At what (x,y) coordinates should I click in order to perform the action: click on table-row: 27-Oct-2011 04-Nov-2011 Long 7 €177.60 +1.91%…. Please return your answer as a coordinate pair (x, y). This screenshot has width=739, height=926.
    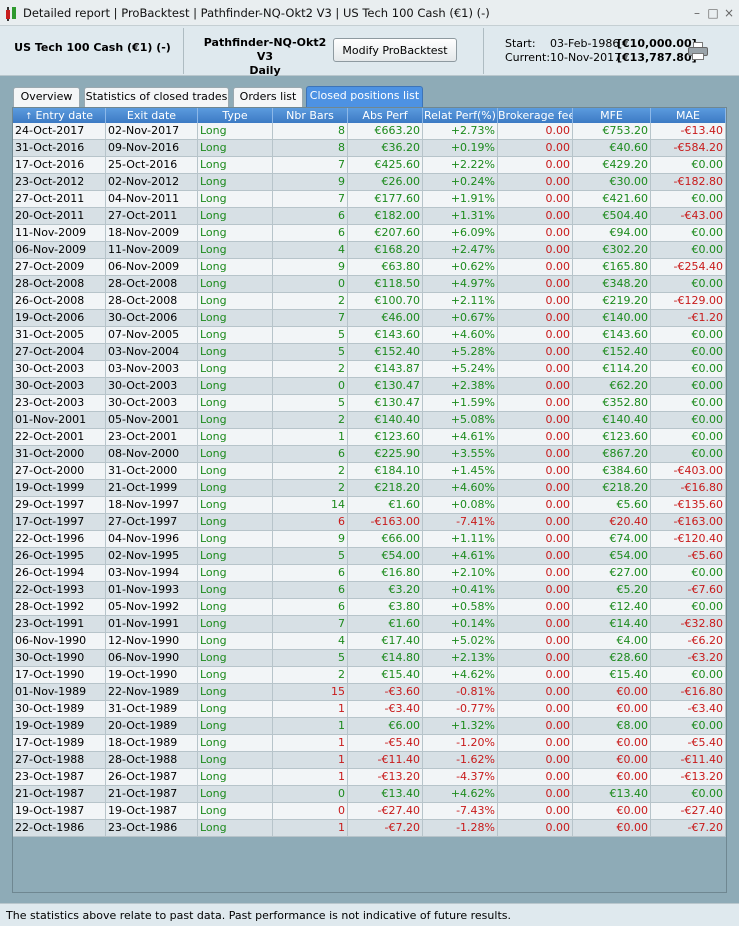
    Looking at the image, I should click on (369, 199).